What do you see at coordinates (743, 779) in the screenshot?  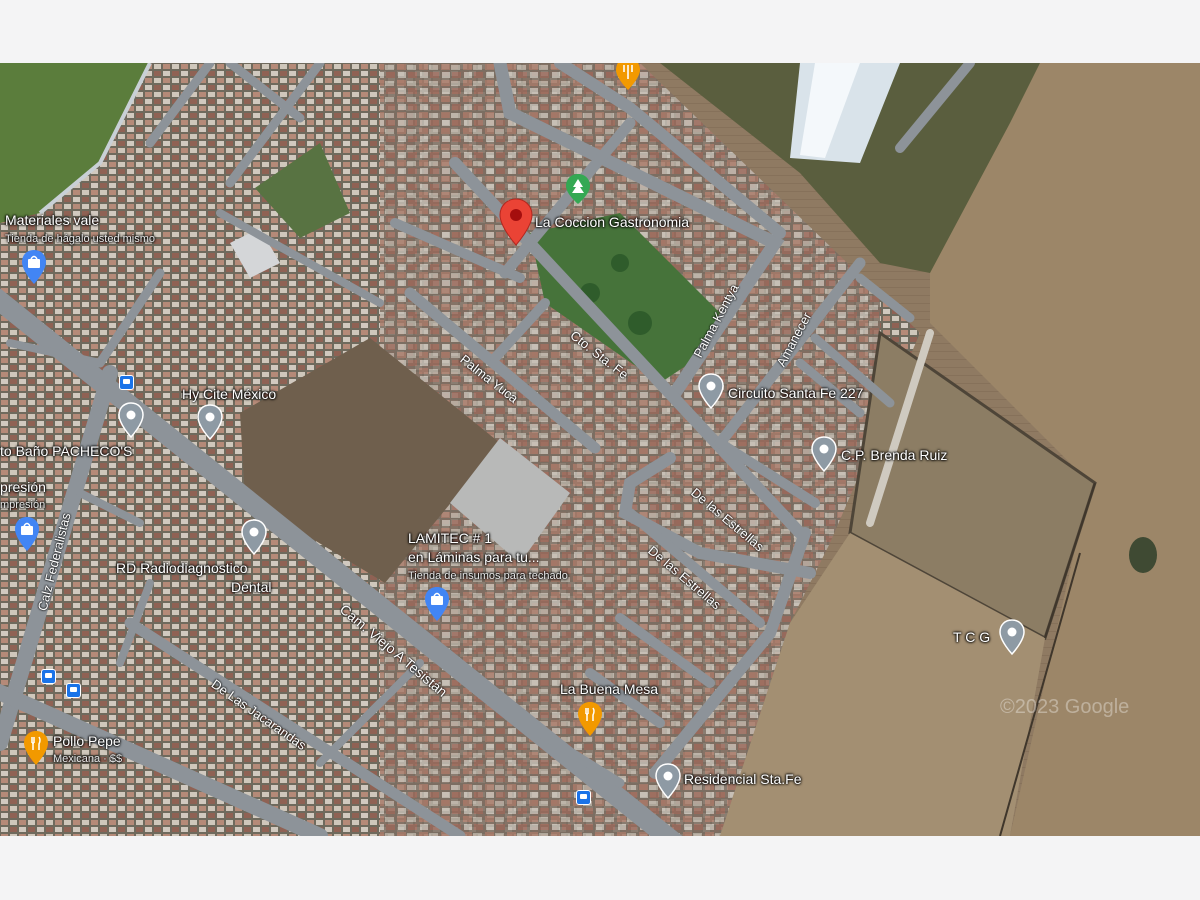 I see `place-label-residencial: Residencial Sta.Fe` at bounding box center [743, 779].